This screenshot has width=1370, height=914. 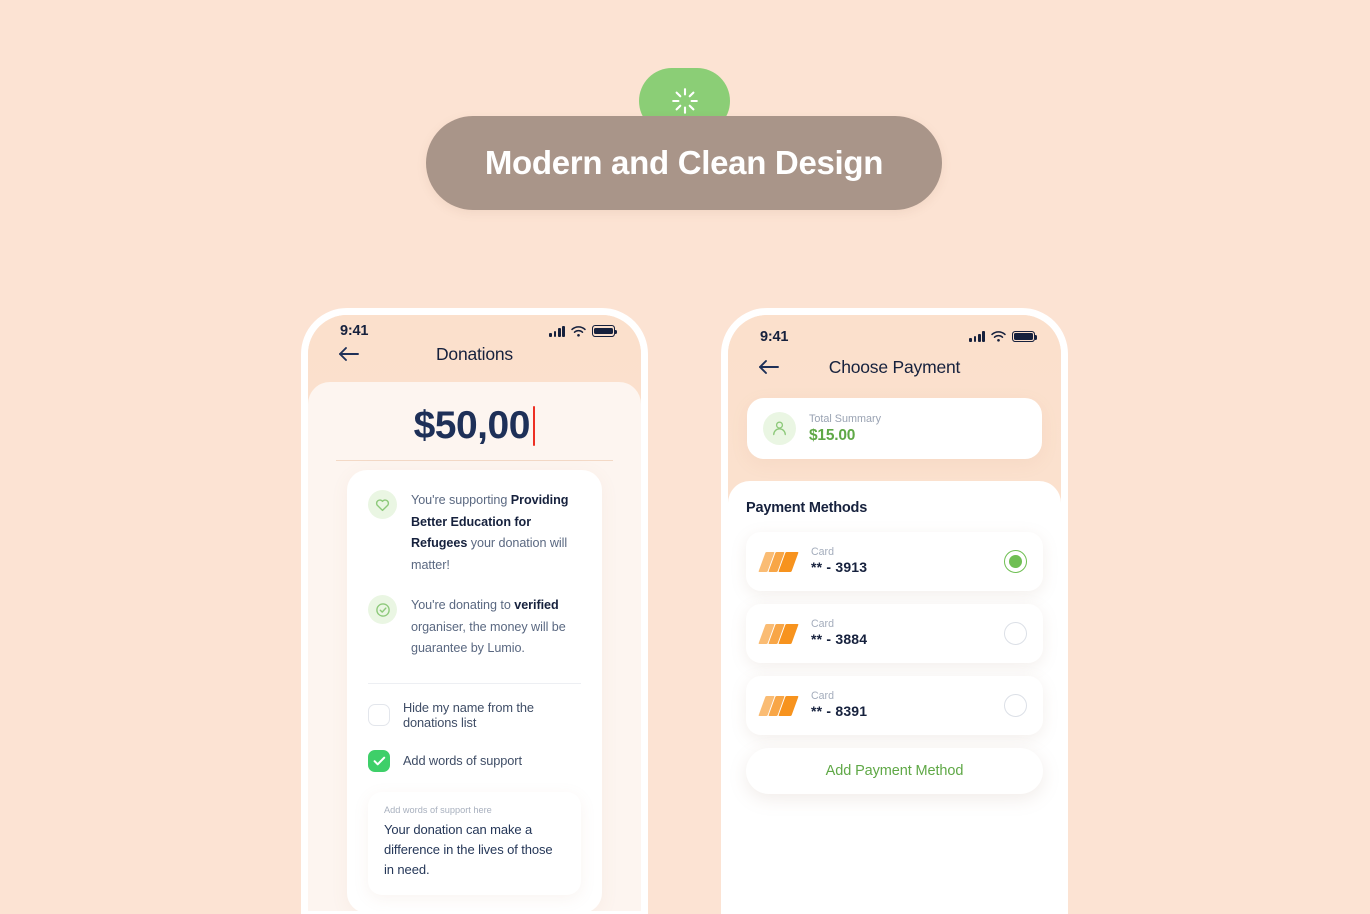 What do you see at coordinates (1015, 562) in the screenshot?
I see `radio-button-selected` at bounding box center [1015, 562].